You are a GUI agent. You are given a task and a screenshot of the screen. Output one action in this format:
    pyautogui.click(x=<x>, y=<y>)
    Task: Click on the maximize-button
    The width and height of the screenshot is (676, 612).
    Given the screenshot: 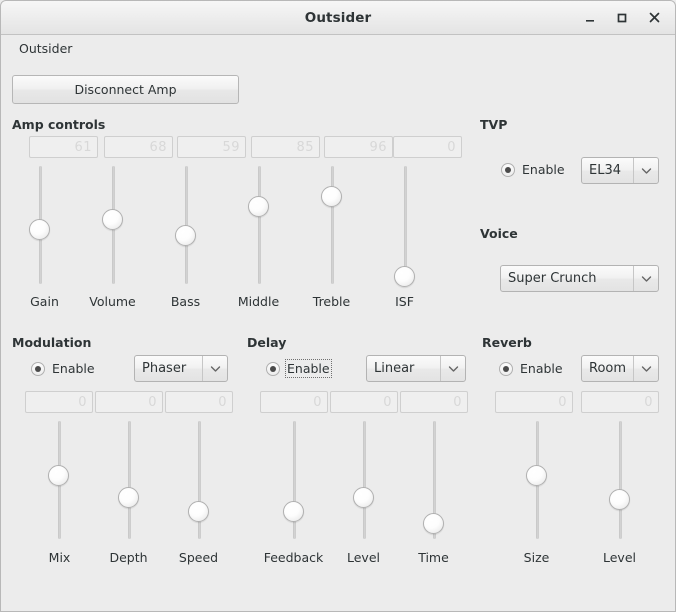 What is the action you would take?
    pyautogui.click(x=622, y=18)
    